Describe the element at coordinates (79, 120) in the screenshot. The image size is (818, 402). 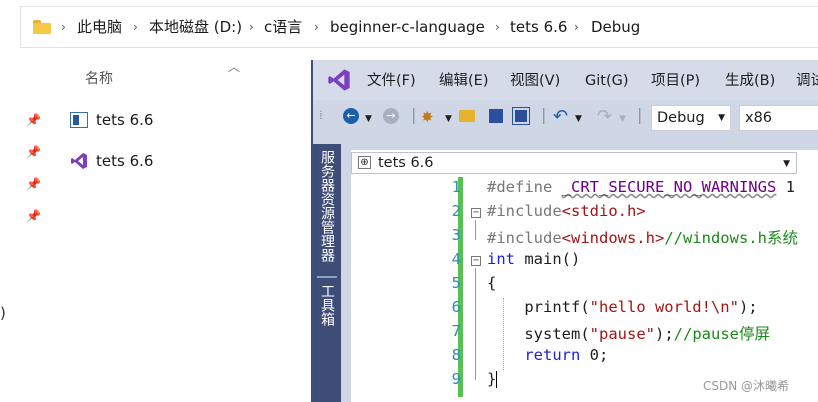
I see `application-icon` at that location.